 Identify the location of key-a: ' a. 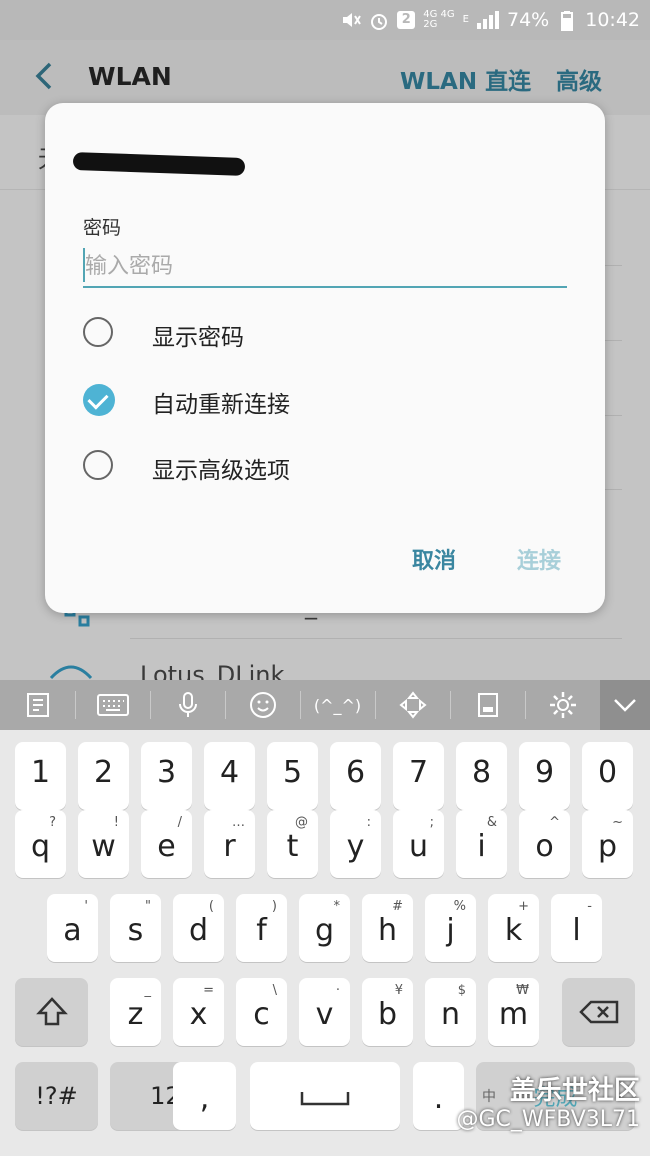
(72, 928).